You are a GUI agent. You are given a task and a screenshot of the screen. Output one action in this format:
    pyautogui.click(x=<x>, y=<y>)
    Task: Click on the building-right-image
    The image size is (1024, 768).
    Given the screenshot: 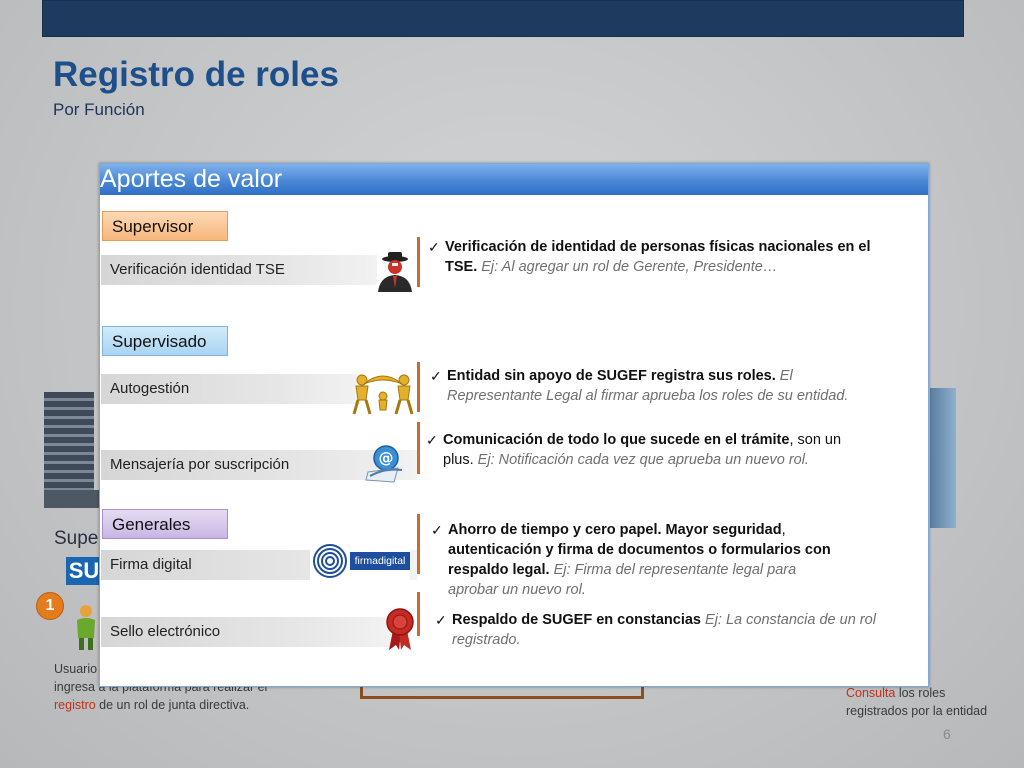 What is the action you would take?
    pyautogui.click(x=943, y=458)
    